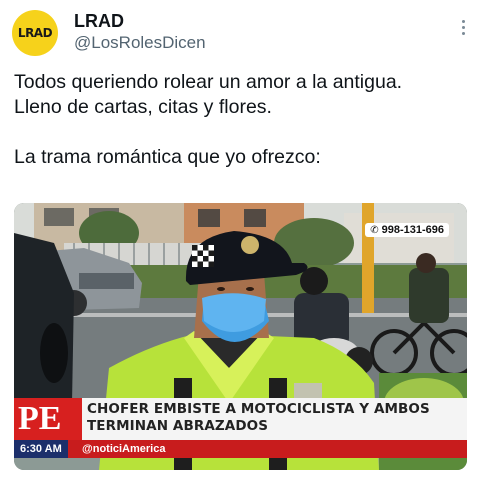  I want to click on news-ticker: 6:30 AM @noticiAmerica, so click(240, 449).